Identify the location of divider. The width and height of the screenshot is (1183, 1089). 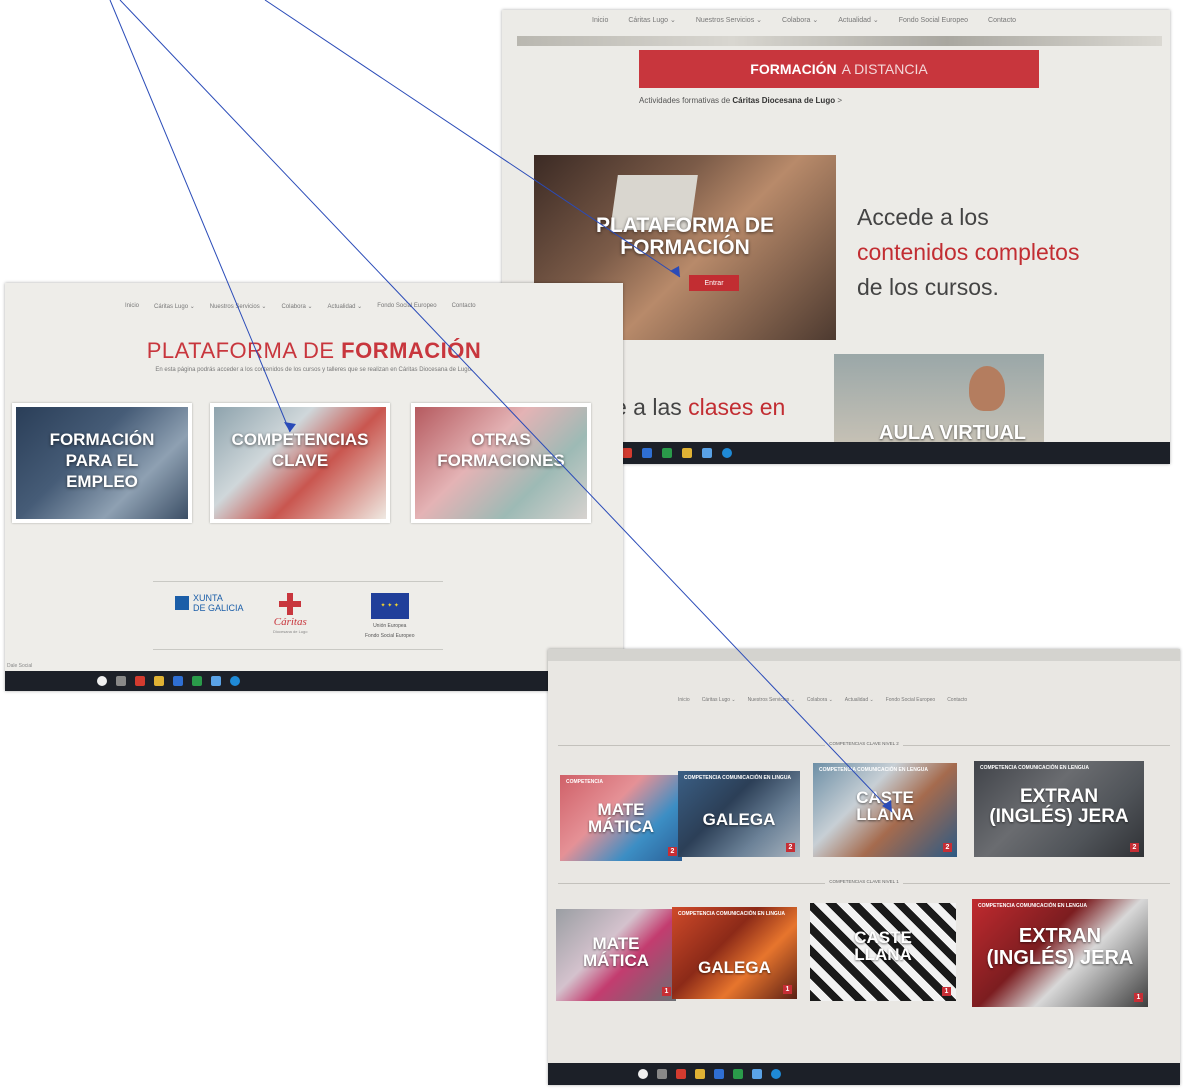
(298, 649).